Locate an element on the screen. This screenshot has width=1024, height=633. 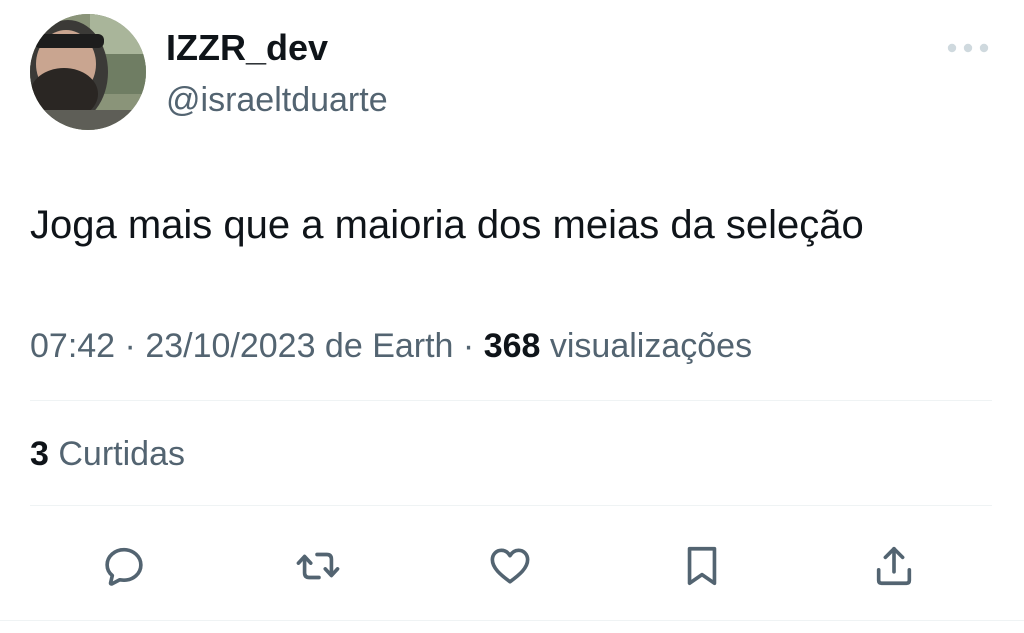
user-handle: @israeltduarte is located at coordinates (277, 100).